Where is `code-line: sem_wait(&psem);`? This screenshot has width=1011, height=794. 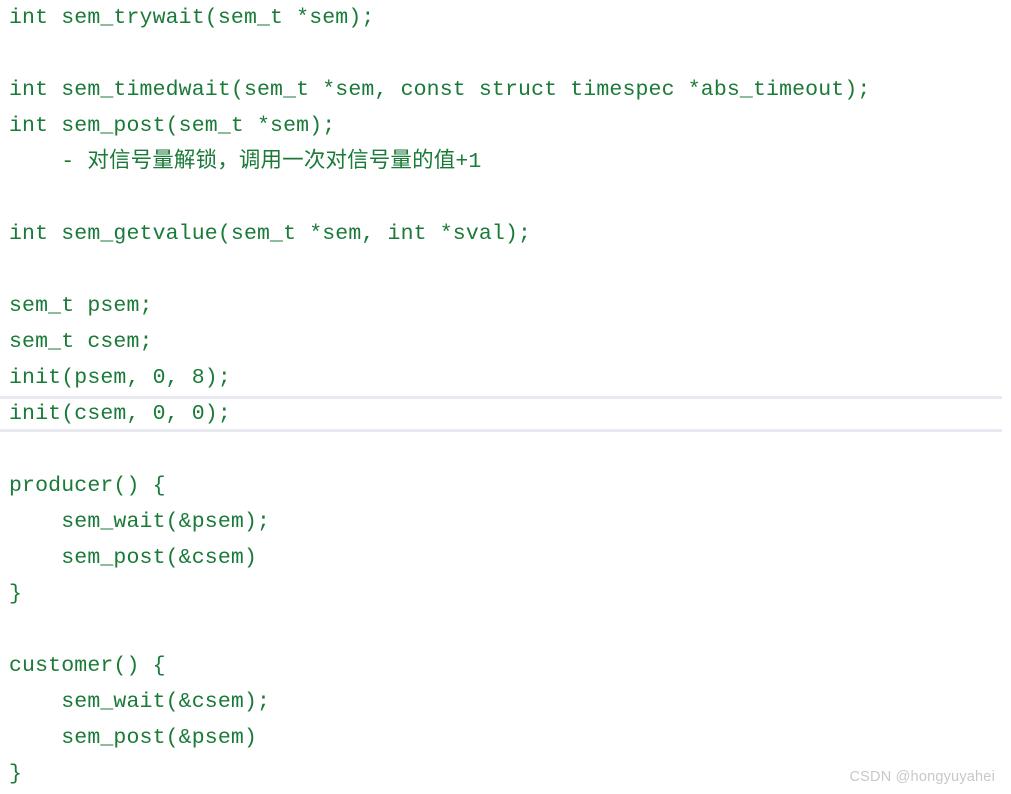
code-line: sem_wait(&psem); is located at coordinates (505, 522).